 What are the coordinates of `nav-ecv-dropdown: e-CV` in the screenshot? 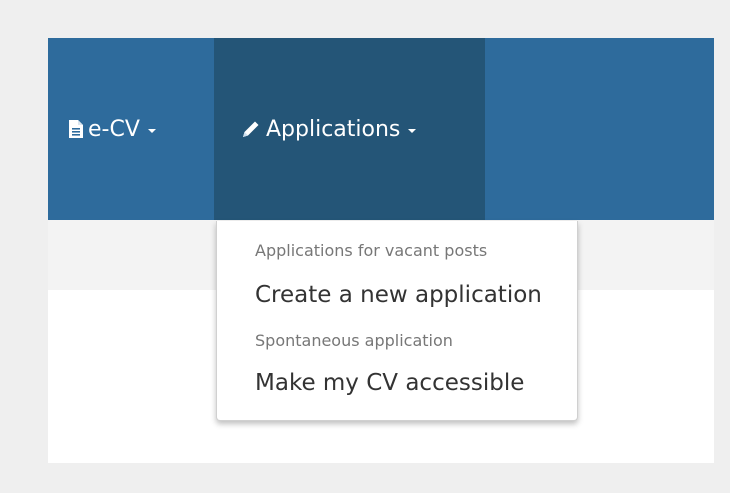 It's located at (131, 129).